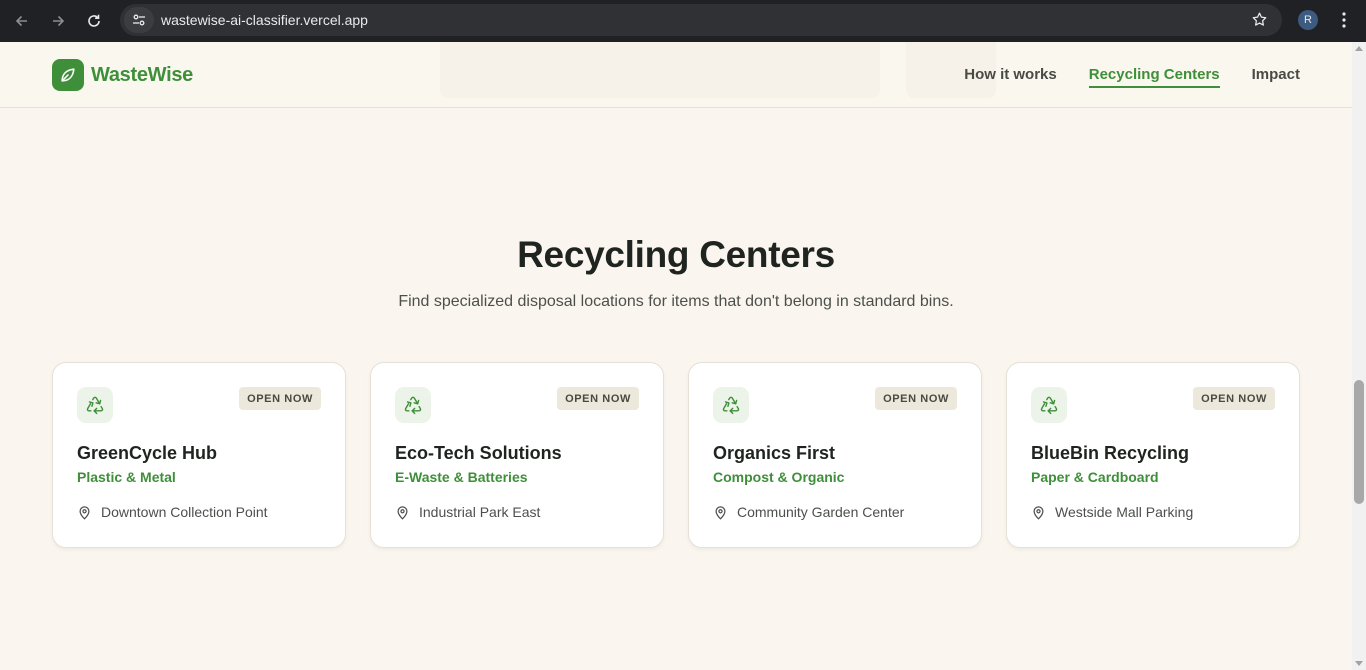  I want to click on arrow-left-icon, so click(21, 21).